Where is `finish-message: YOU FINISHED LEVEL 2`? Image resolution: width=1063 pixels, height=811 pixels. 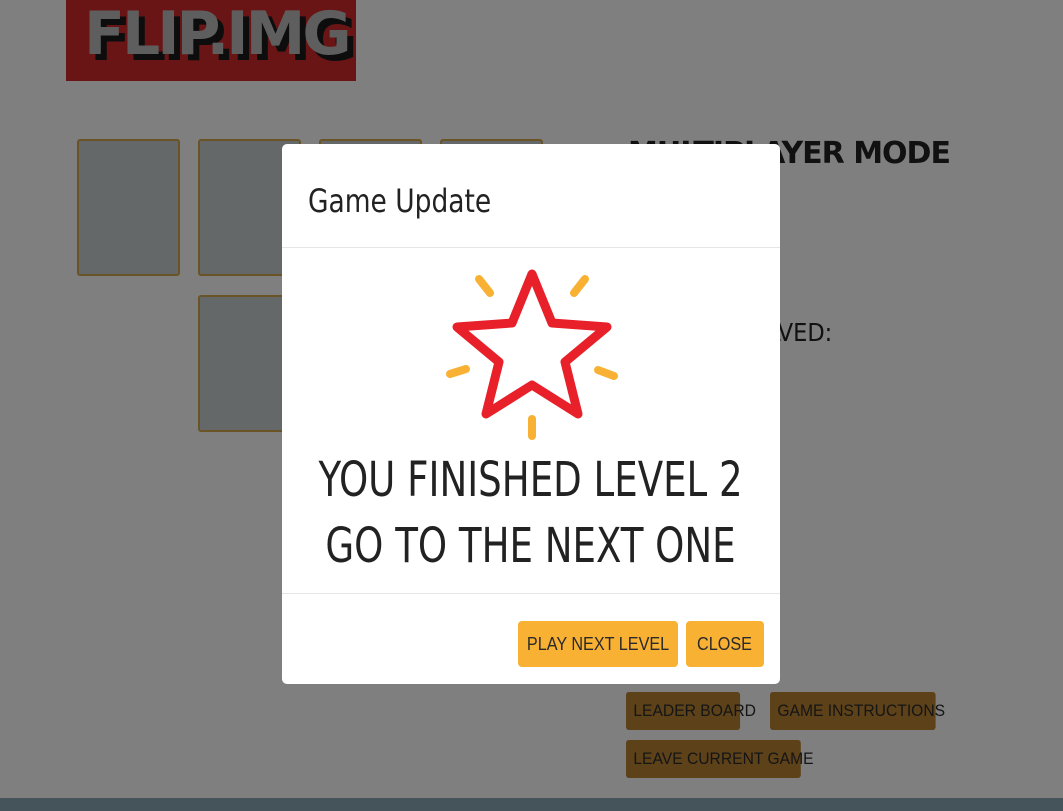 finish-message: YOU FINISHED LEVEL 2 is located at coordinates (531, 480).